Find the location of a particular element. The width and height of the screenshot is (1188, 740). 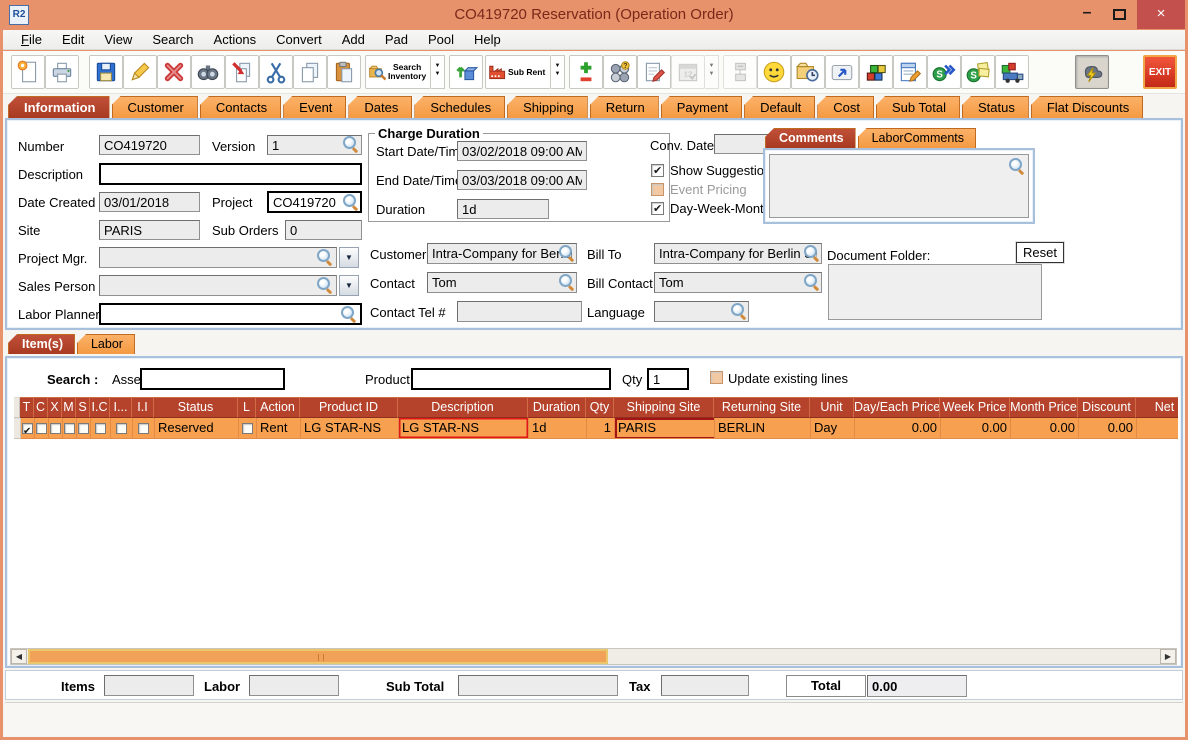

quick-quote-button: S is located at coordinates (978, 72).